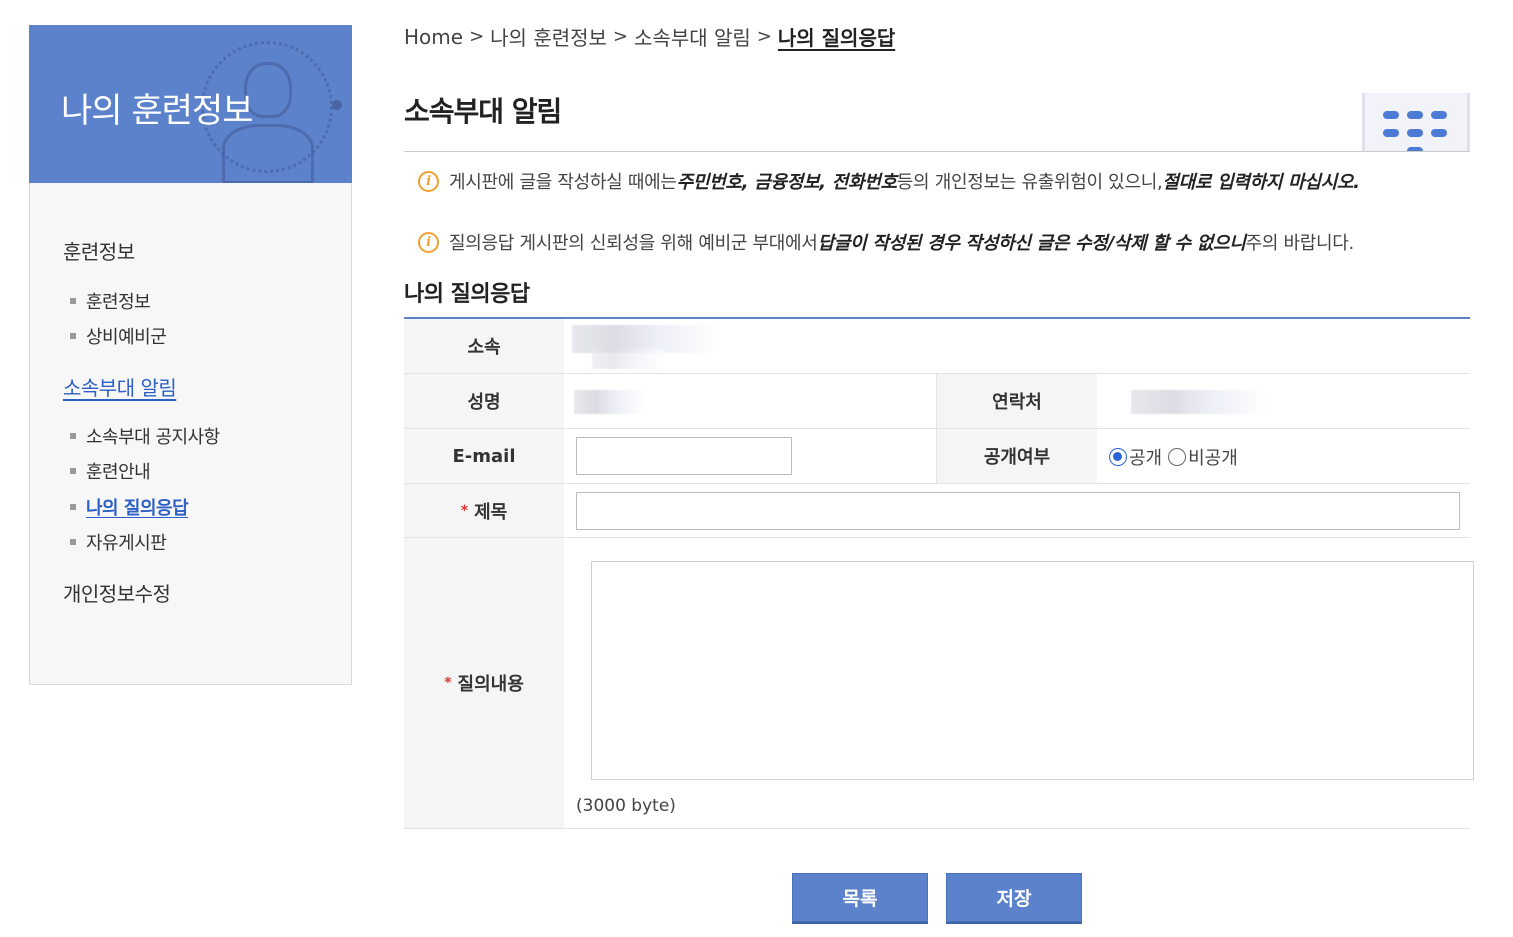 The image size is (1513, 937). I want to click on visibility-cell: 공개 비공개, so click(1283, 456).